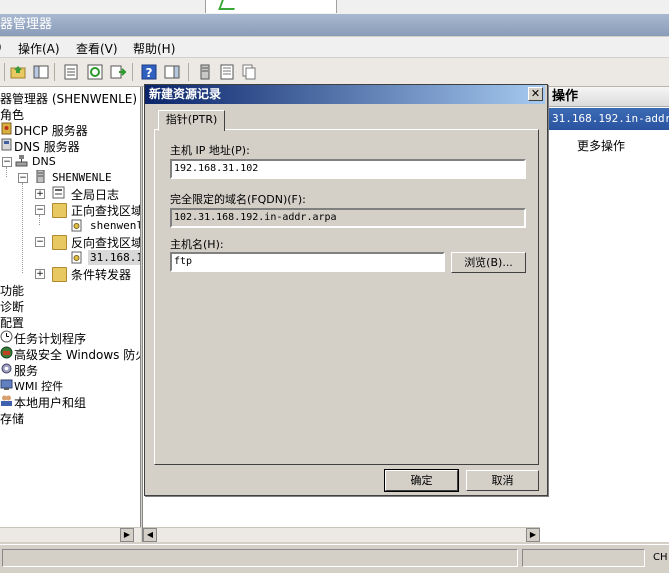 The image size is (669, 573). Describe the element at coordinates (40, 194) in the screenshot. I see `expand-global-log-icon: +` at that location.